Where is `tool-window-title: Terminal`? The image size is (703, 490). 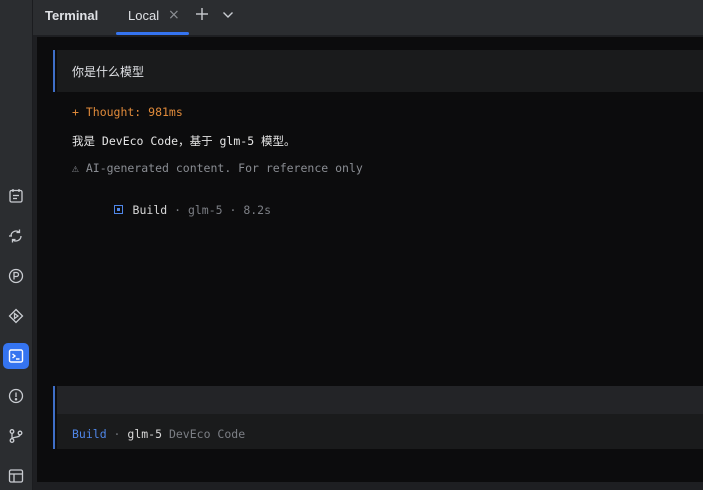
tool-window-title: Terminal is located at coordinates (72, 15).